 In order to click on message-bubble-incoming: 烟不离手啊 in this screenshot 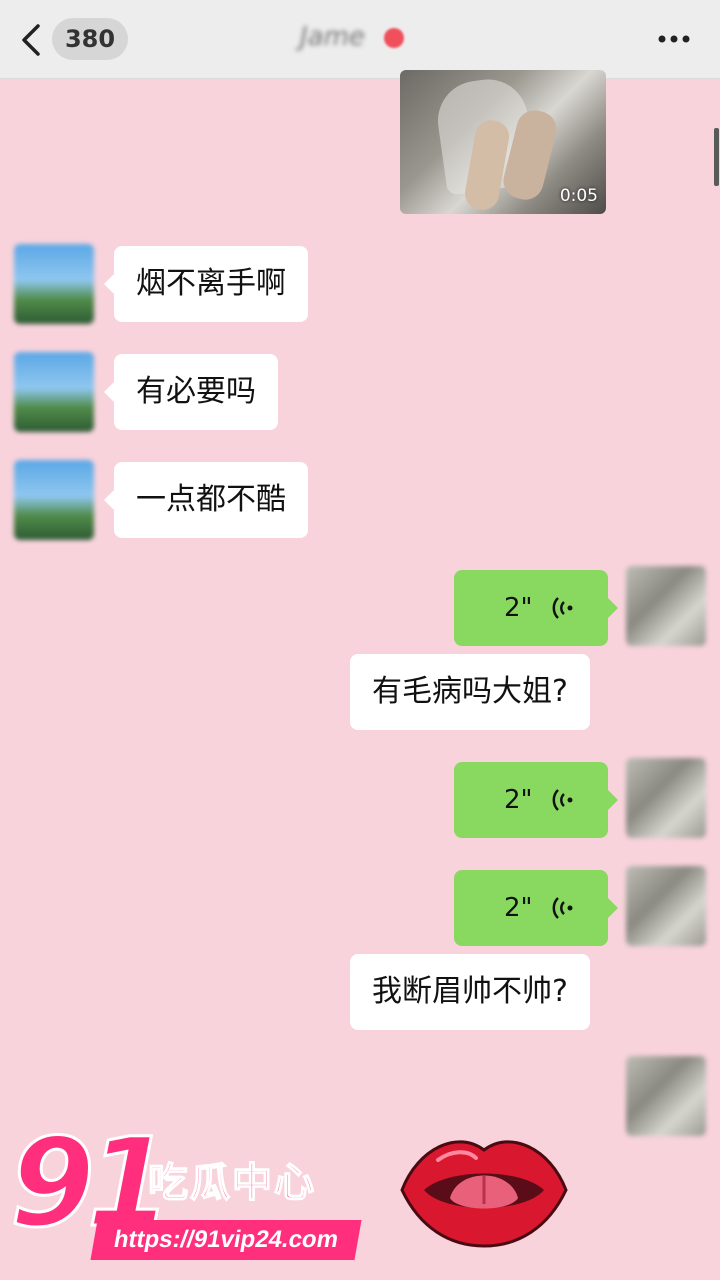, I will do `click(206, 284)`.